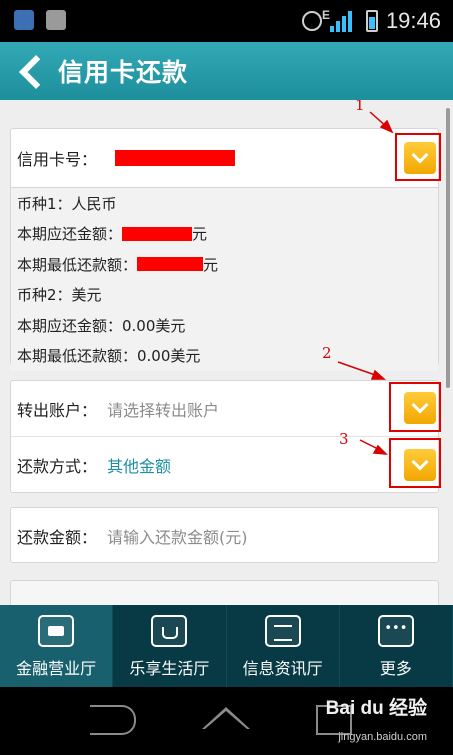  What do you see at coordinates (395, 631) in the screenshot?
I see `more-icon` at bounding box center [395, 631].